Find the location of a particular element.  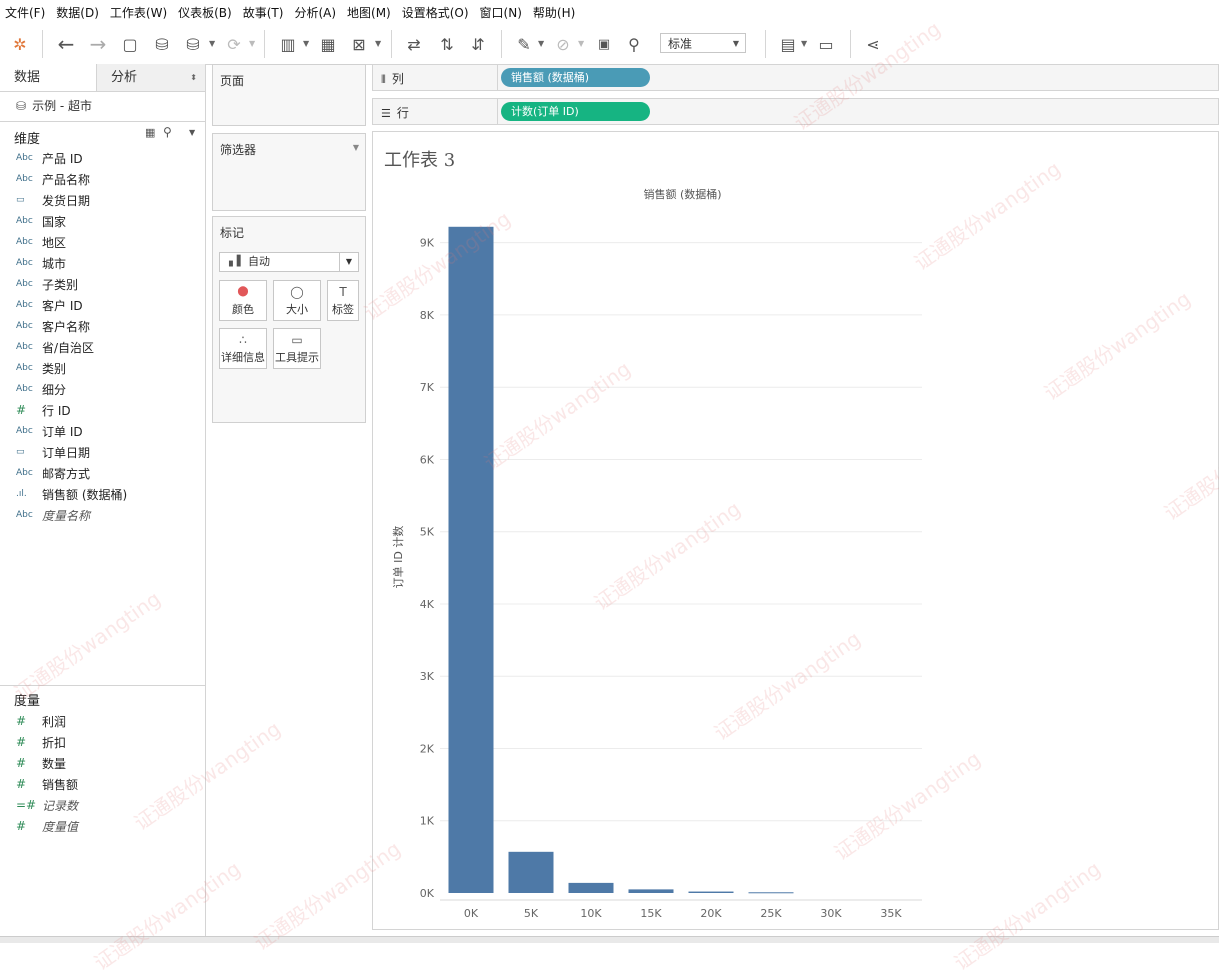

field-item: Abc 客户 ID is located at coordinates (49, 305).